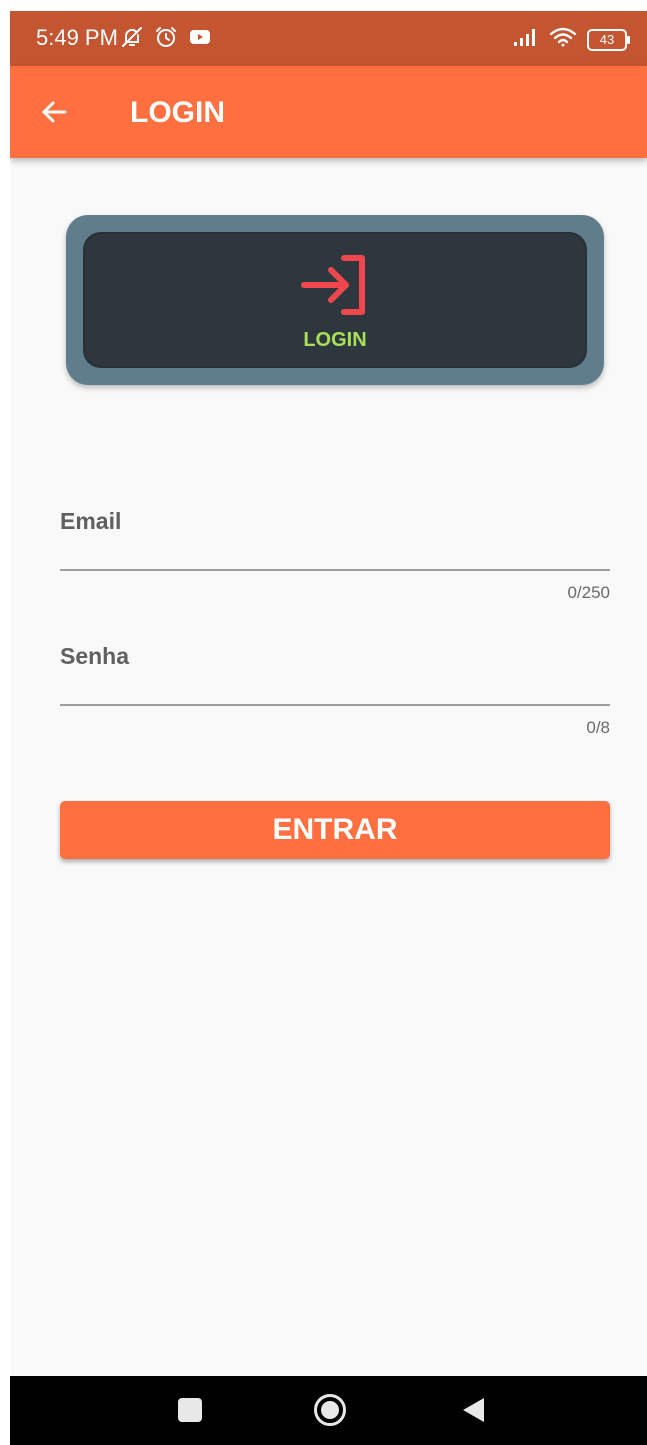  I want to click on arrow-left-icon, so click(54, 114).